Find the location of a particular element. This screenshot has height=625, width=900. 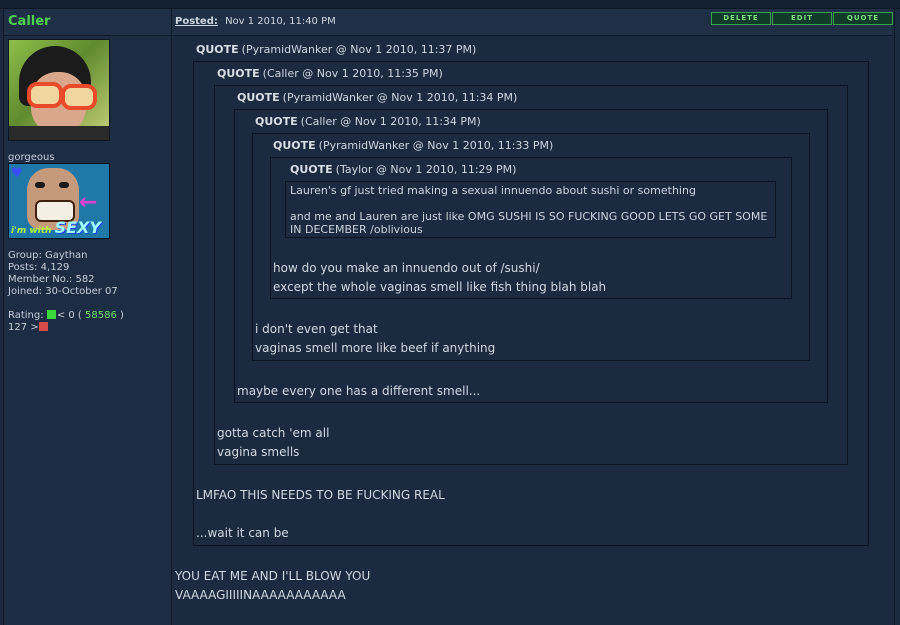

rating-label: Rating: is located at coordinates (26, 315).